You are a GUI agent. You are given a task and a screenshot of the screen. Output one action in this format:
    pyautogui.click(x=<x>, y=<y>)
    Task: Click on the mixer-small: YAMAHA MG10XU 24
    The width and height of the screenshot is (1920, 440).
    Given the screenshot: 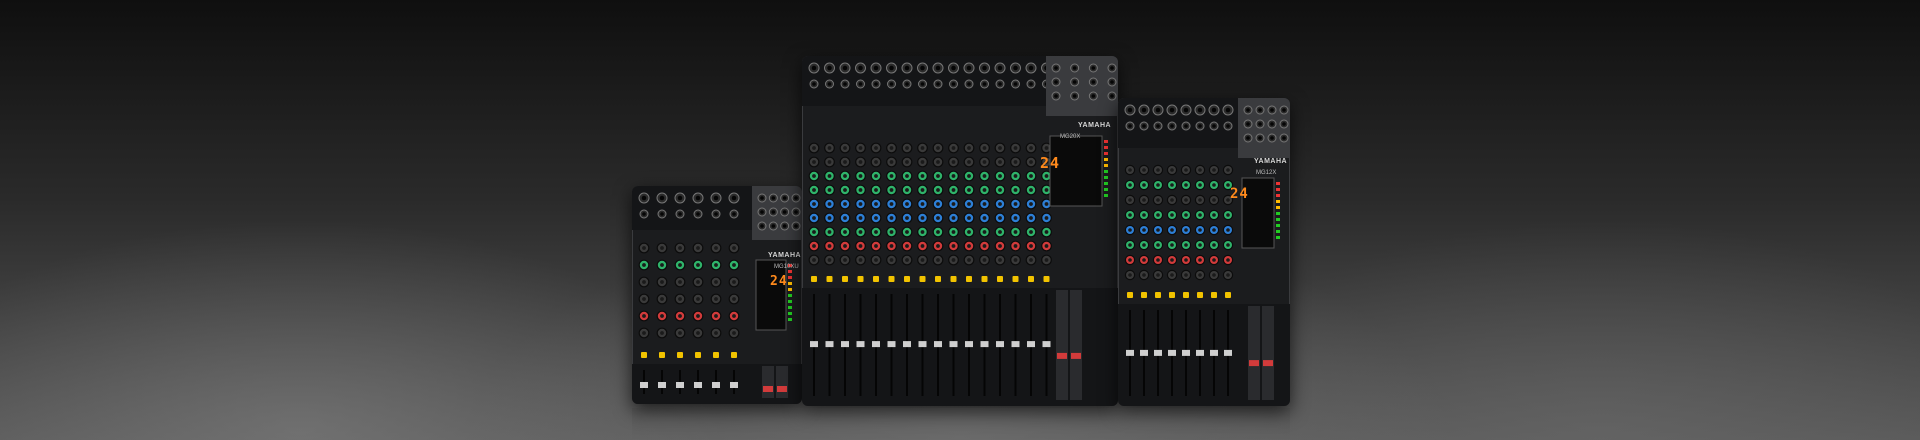 What is the action you would take?
    pyautogui.click(x=717, y=295)
    